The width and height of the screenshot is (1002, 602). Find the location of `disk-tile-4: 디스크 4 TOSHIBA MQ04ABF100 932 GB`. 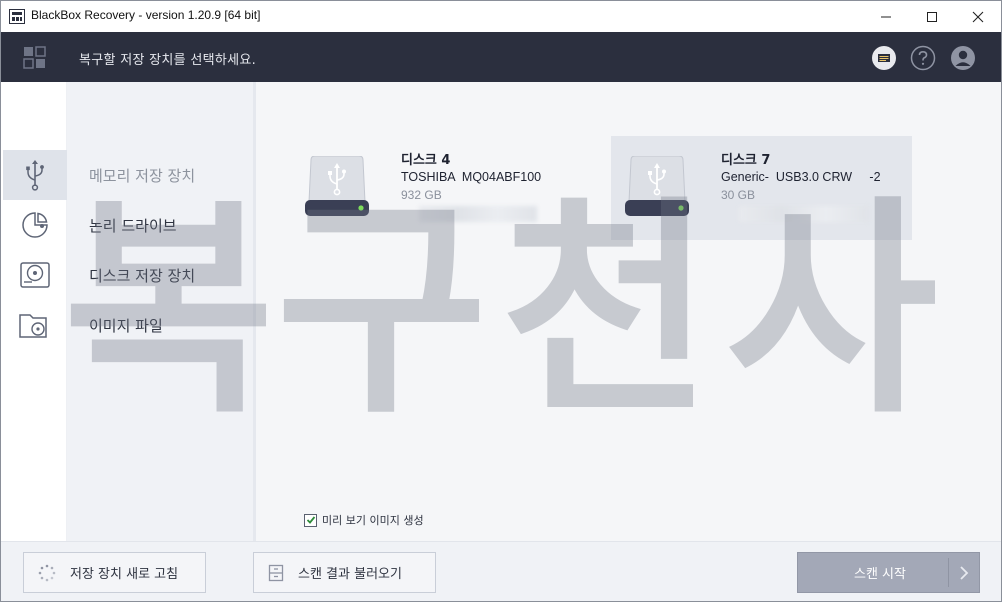

disk-tile-4: 디스크 4 TOSHIBA MQ04ABF100 932 GB is located at coordinates (441, 188).